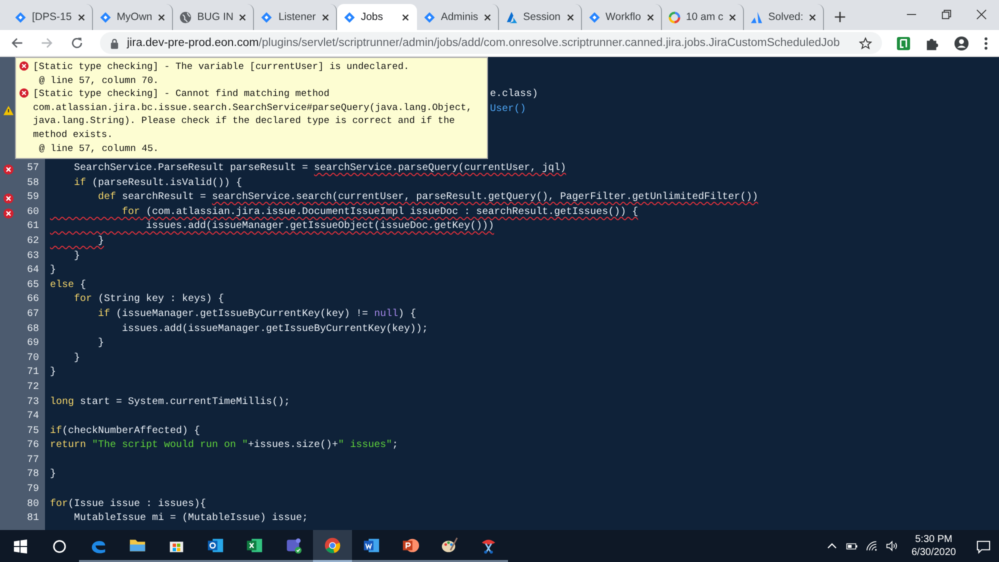  Describe the element at coordinates (892, 546) in the screenshot. I see `volume-icon` at that location.